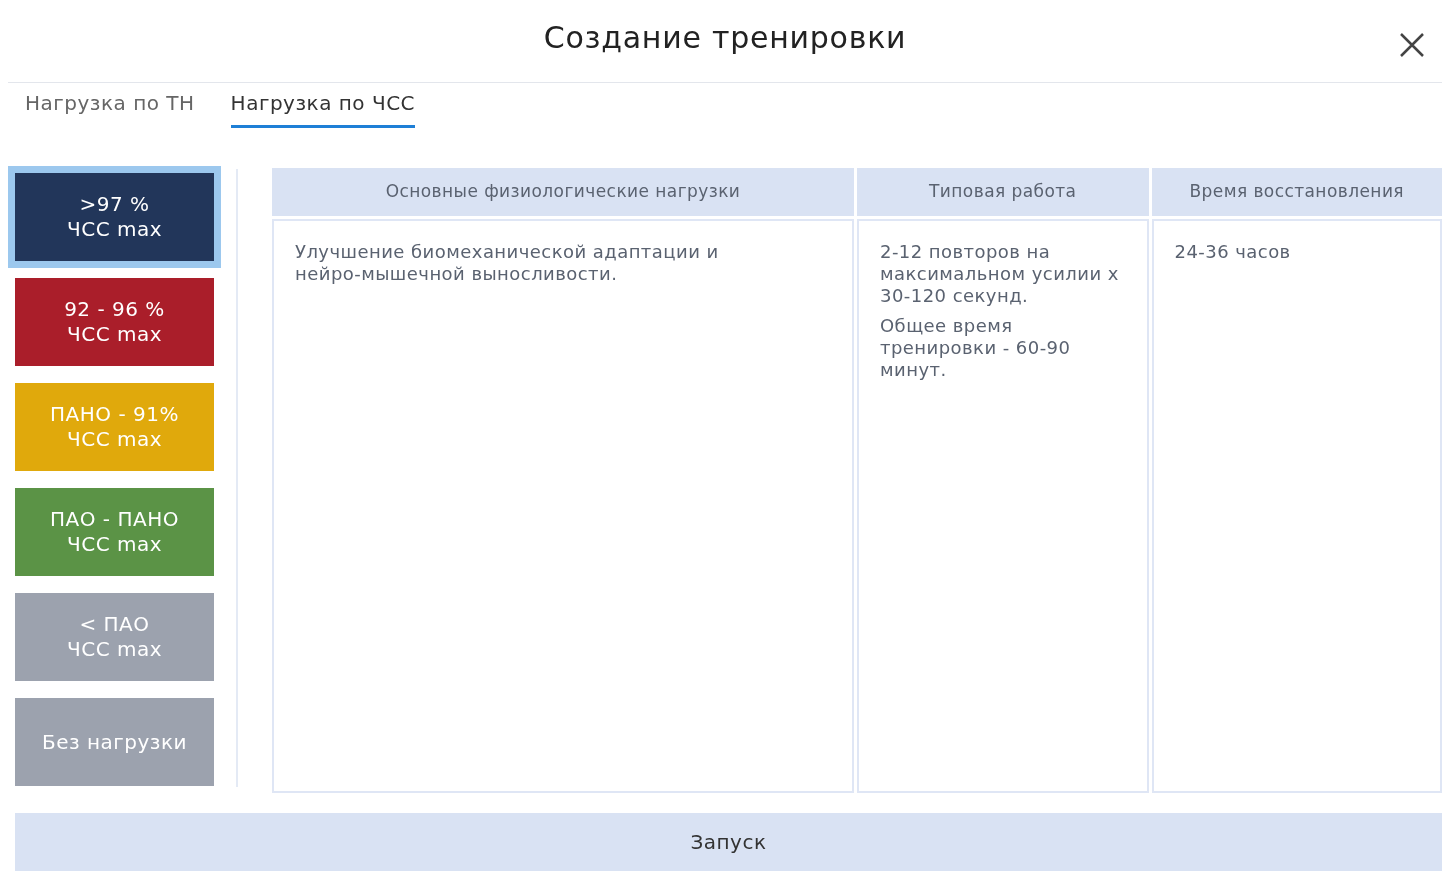  I want to click on close-icon, so click(1412, 45).